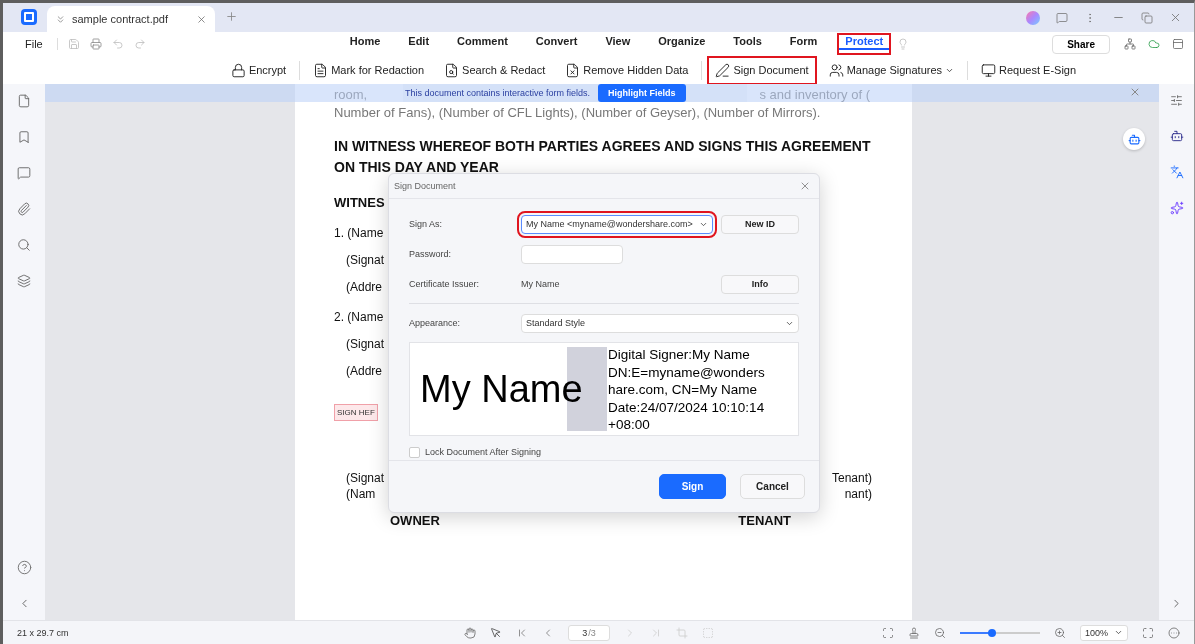 The width and height of the screenshot is (1195, 644). Describe the element at coordinates (24, 567) in the screenshot. I see `help-icon` at that location.